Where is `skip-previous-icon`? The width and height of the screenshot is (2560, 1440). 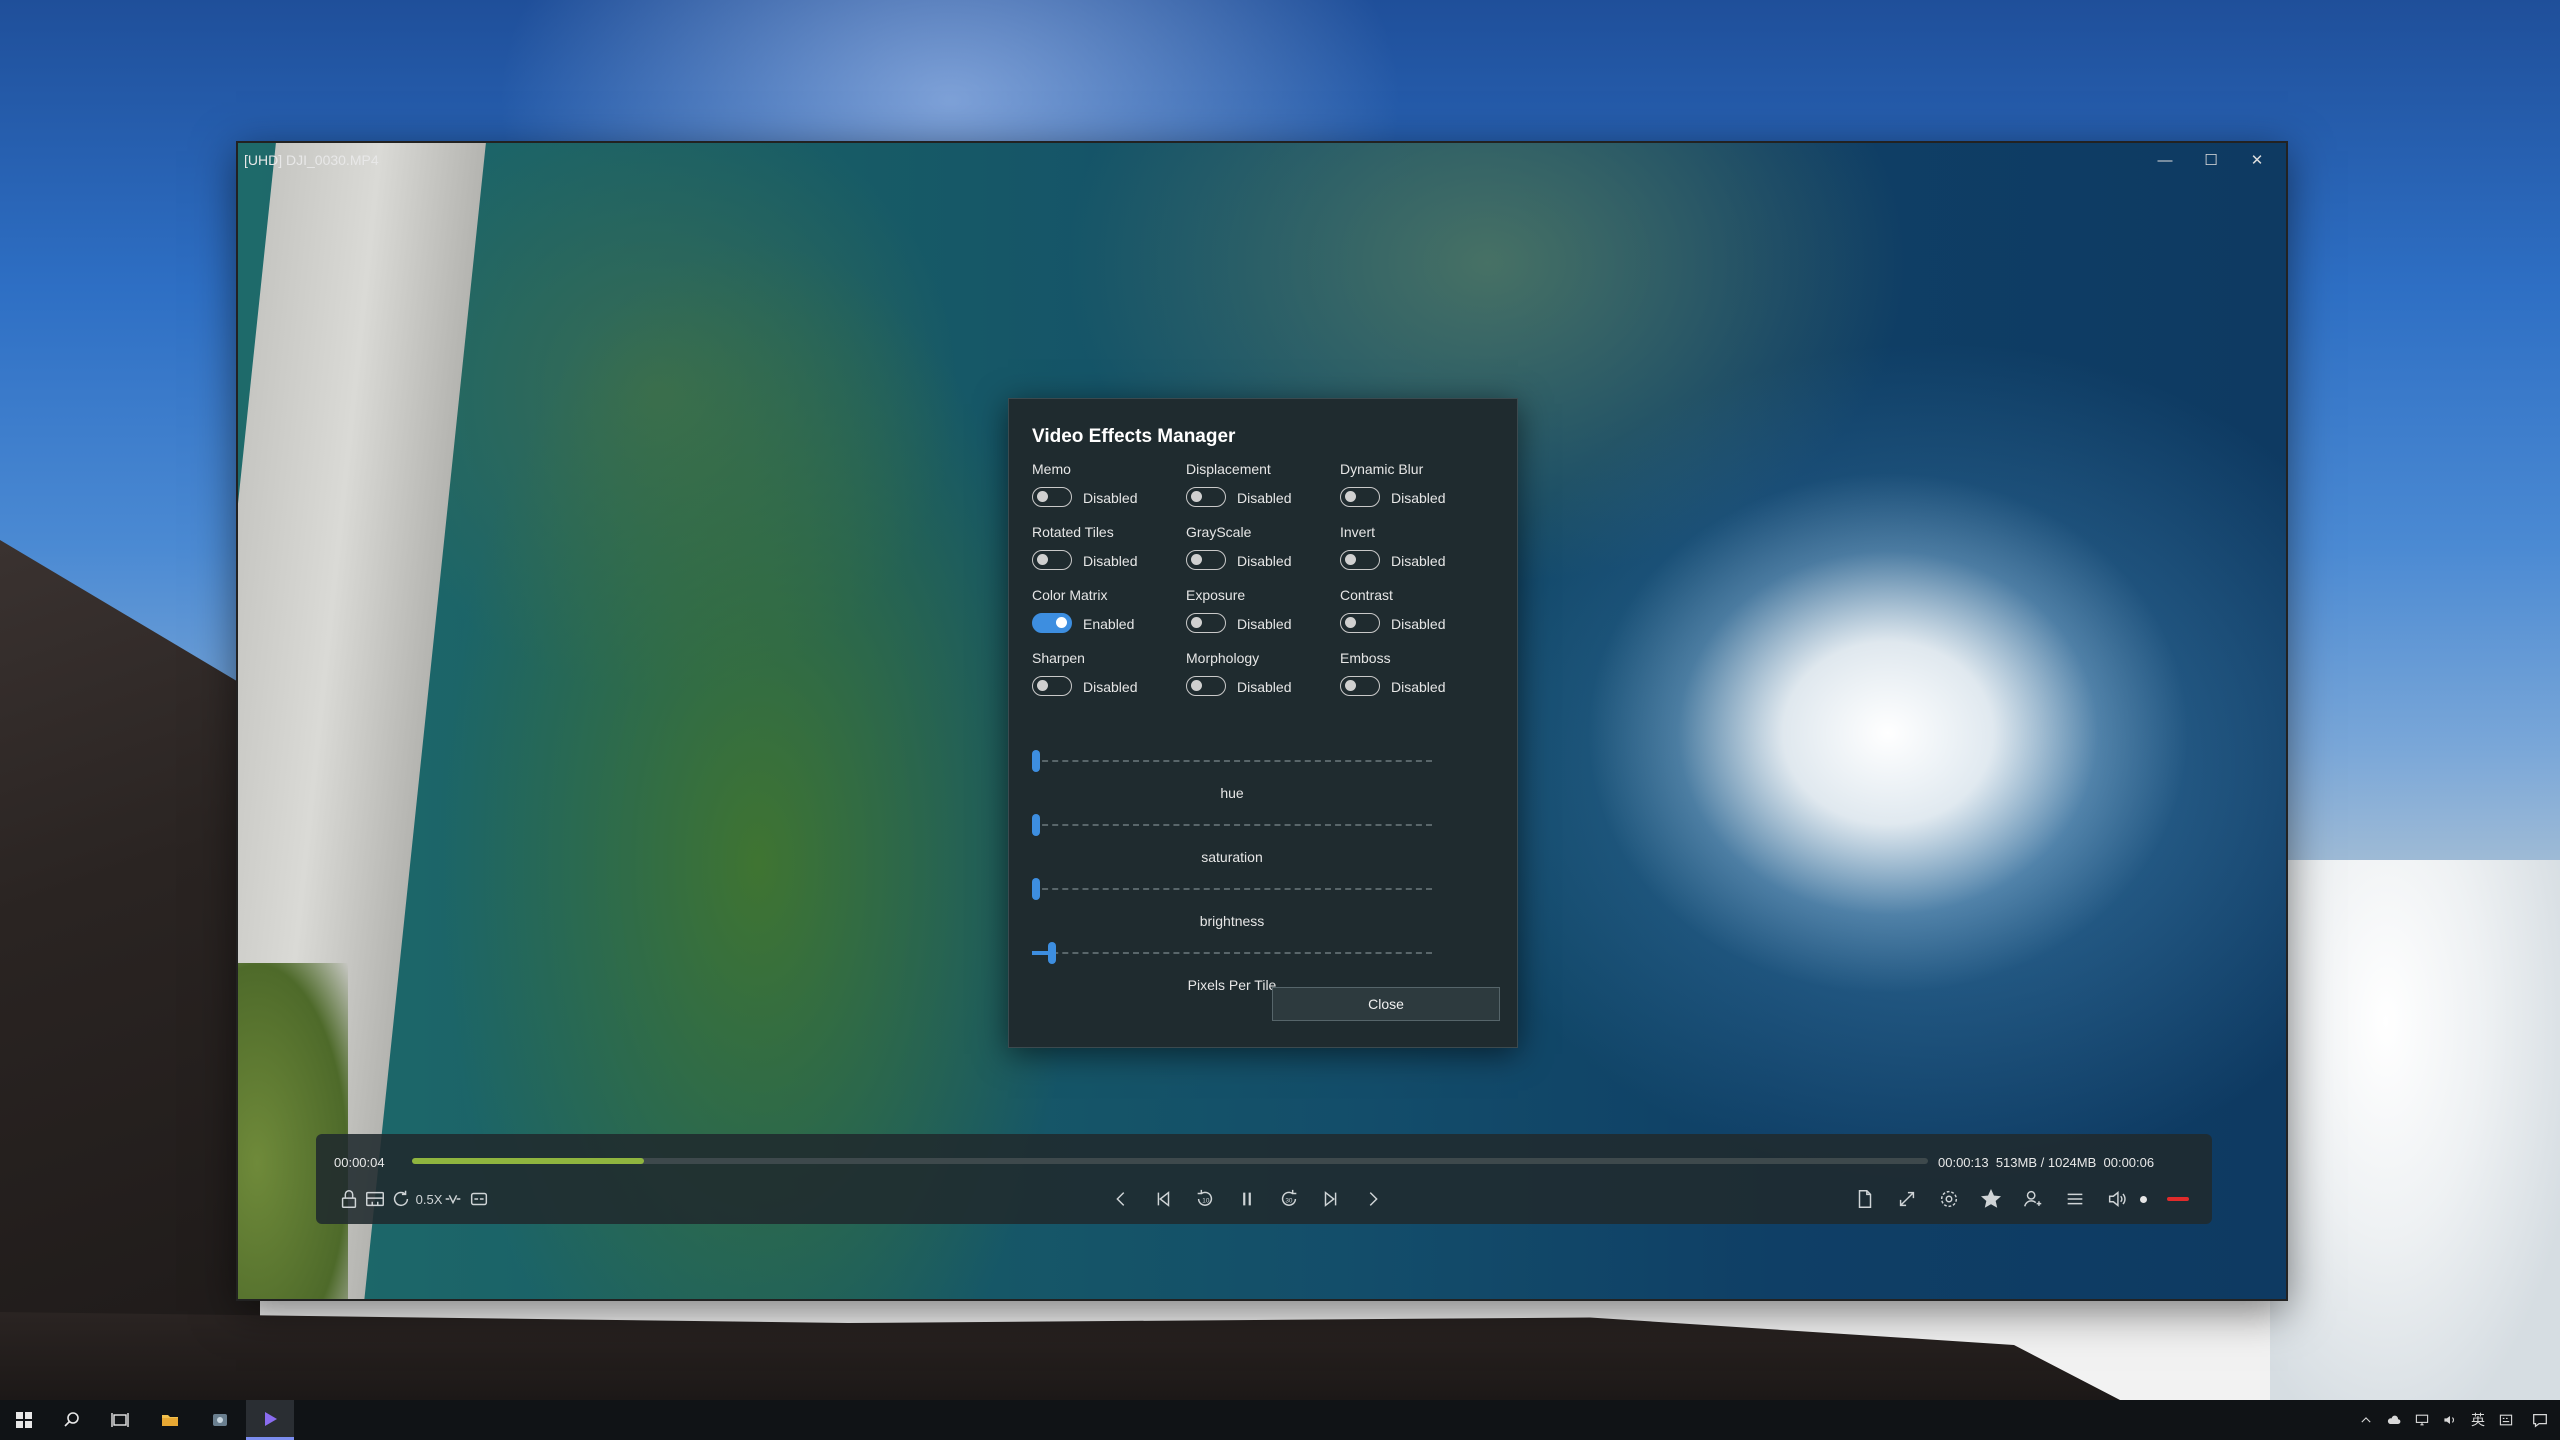
skip-previous-icon is located at coordinates (1163, 1199).